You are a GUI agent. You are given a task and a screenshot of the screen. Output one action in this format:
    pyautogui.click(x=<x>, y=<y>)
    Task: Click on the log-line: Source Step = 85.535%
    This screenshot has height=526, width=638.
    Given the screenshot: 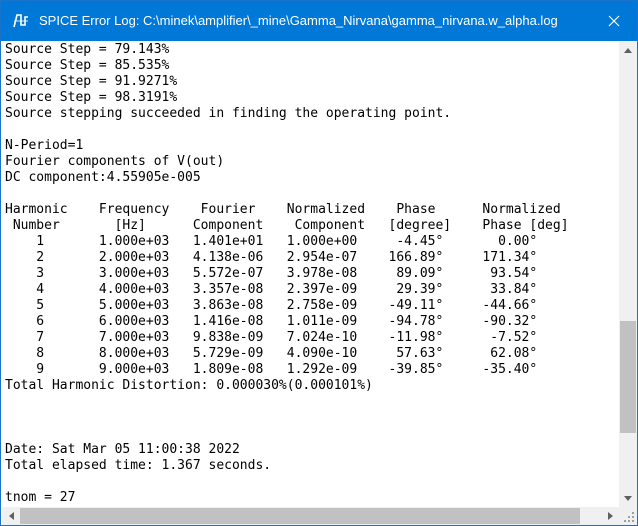 What is the action you would take?
    pyautogui.click(x=87, y=65)
    